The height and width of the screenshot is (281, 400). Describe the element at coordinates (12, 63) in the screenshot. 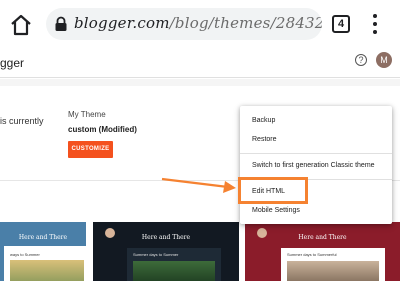

I see `app-title: gger` at that location.